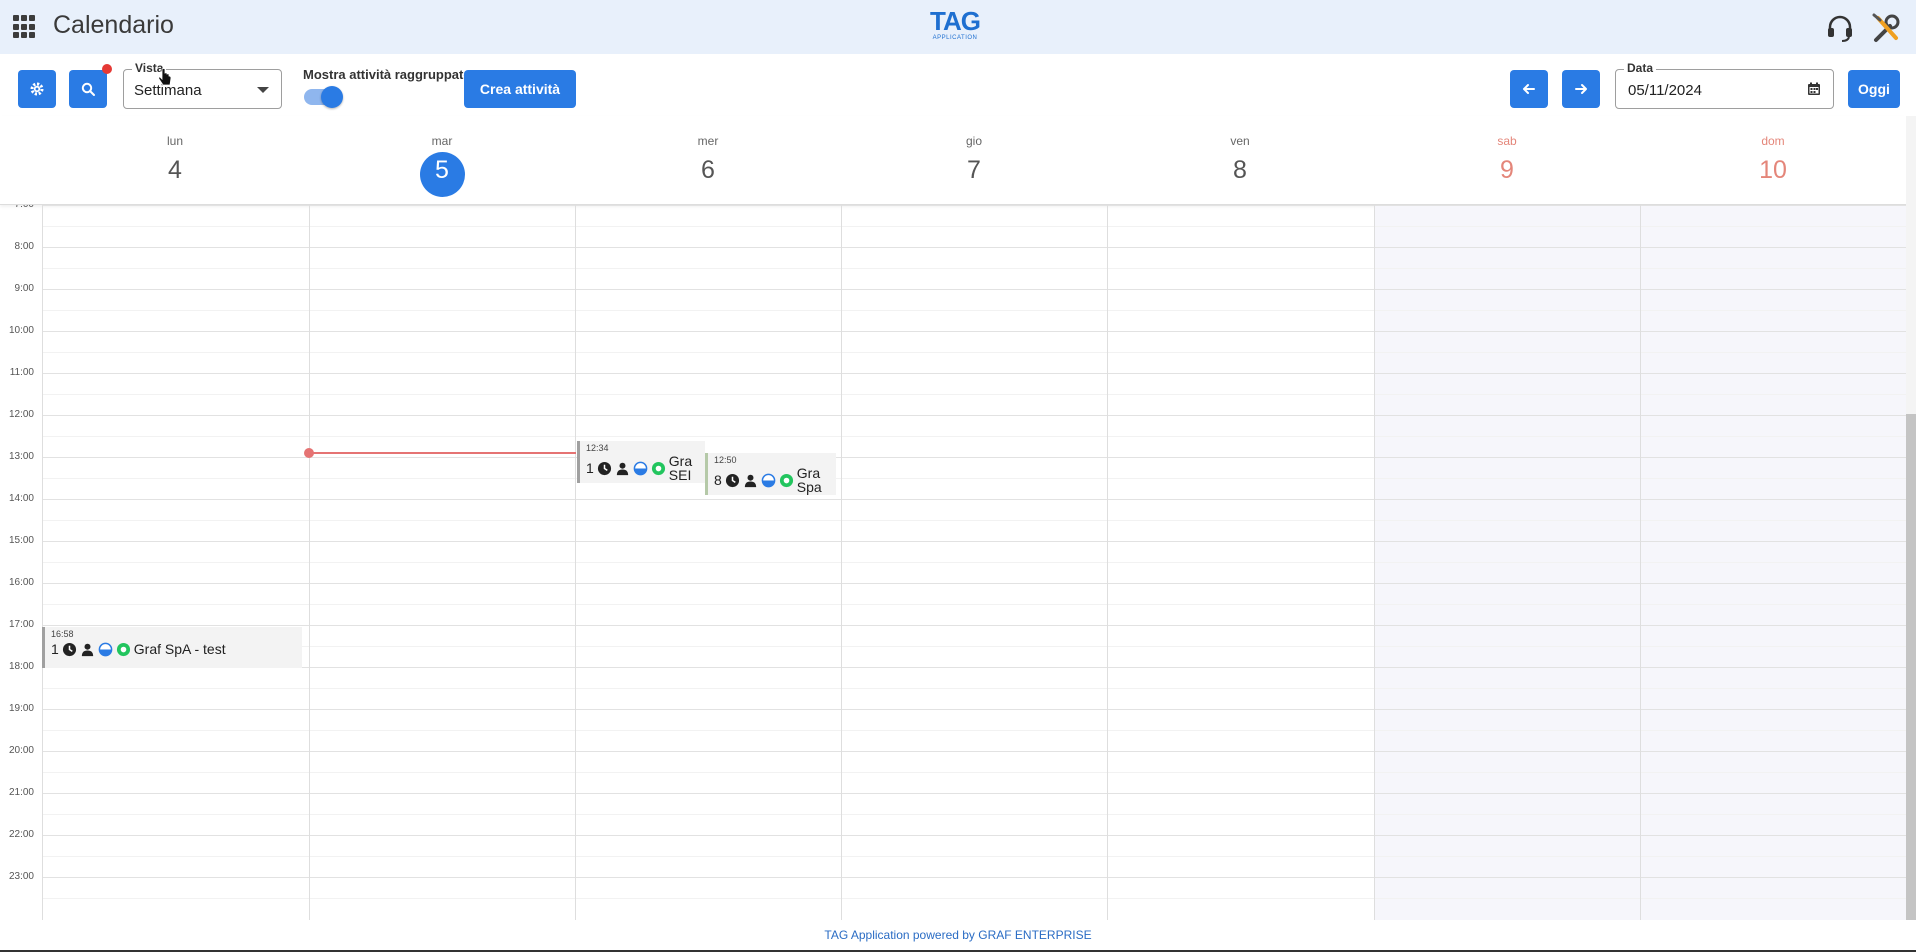 The width and height of the screenshot is (1916, 952). Describe the element at coordinates (708, 141) in the screenshot. I see `day-name: mer` at that location.